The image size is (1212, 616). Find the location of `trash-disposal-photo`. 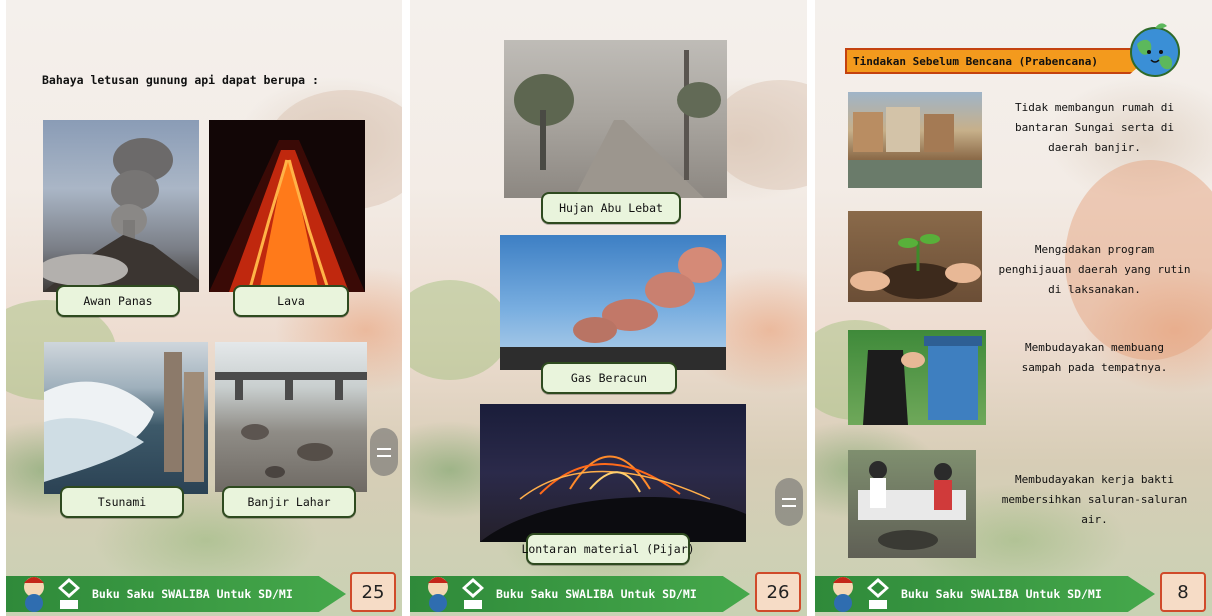

trash-disposal-photo is located at coordinates (917, 377).